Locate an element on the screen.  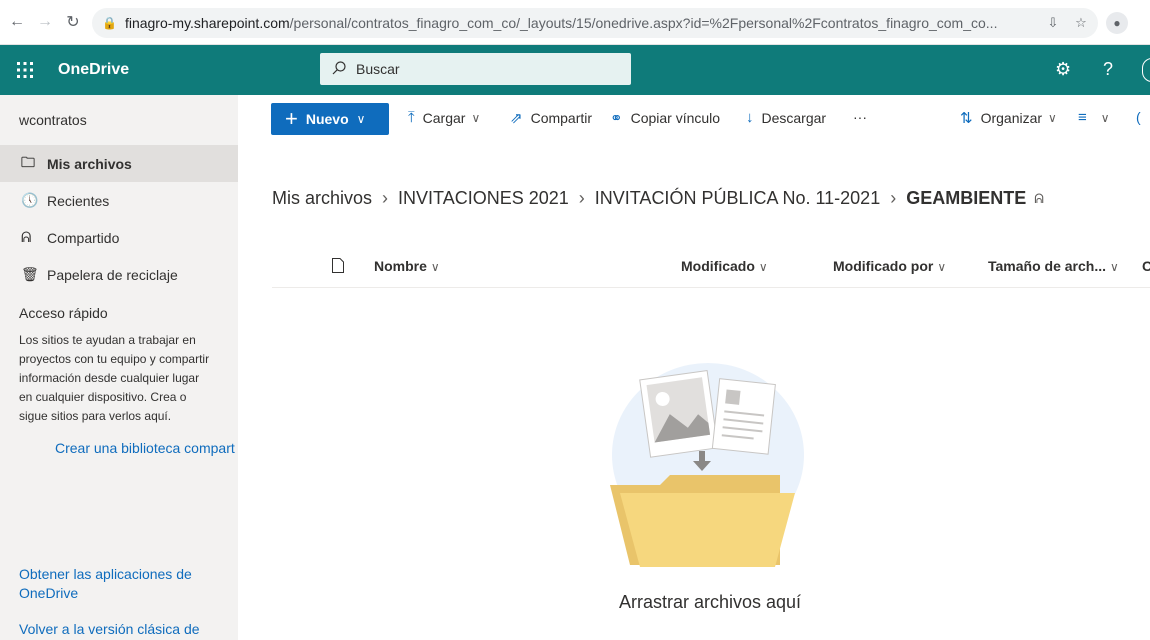
reload-icon: ↻ is located at coordinates (73, 22).